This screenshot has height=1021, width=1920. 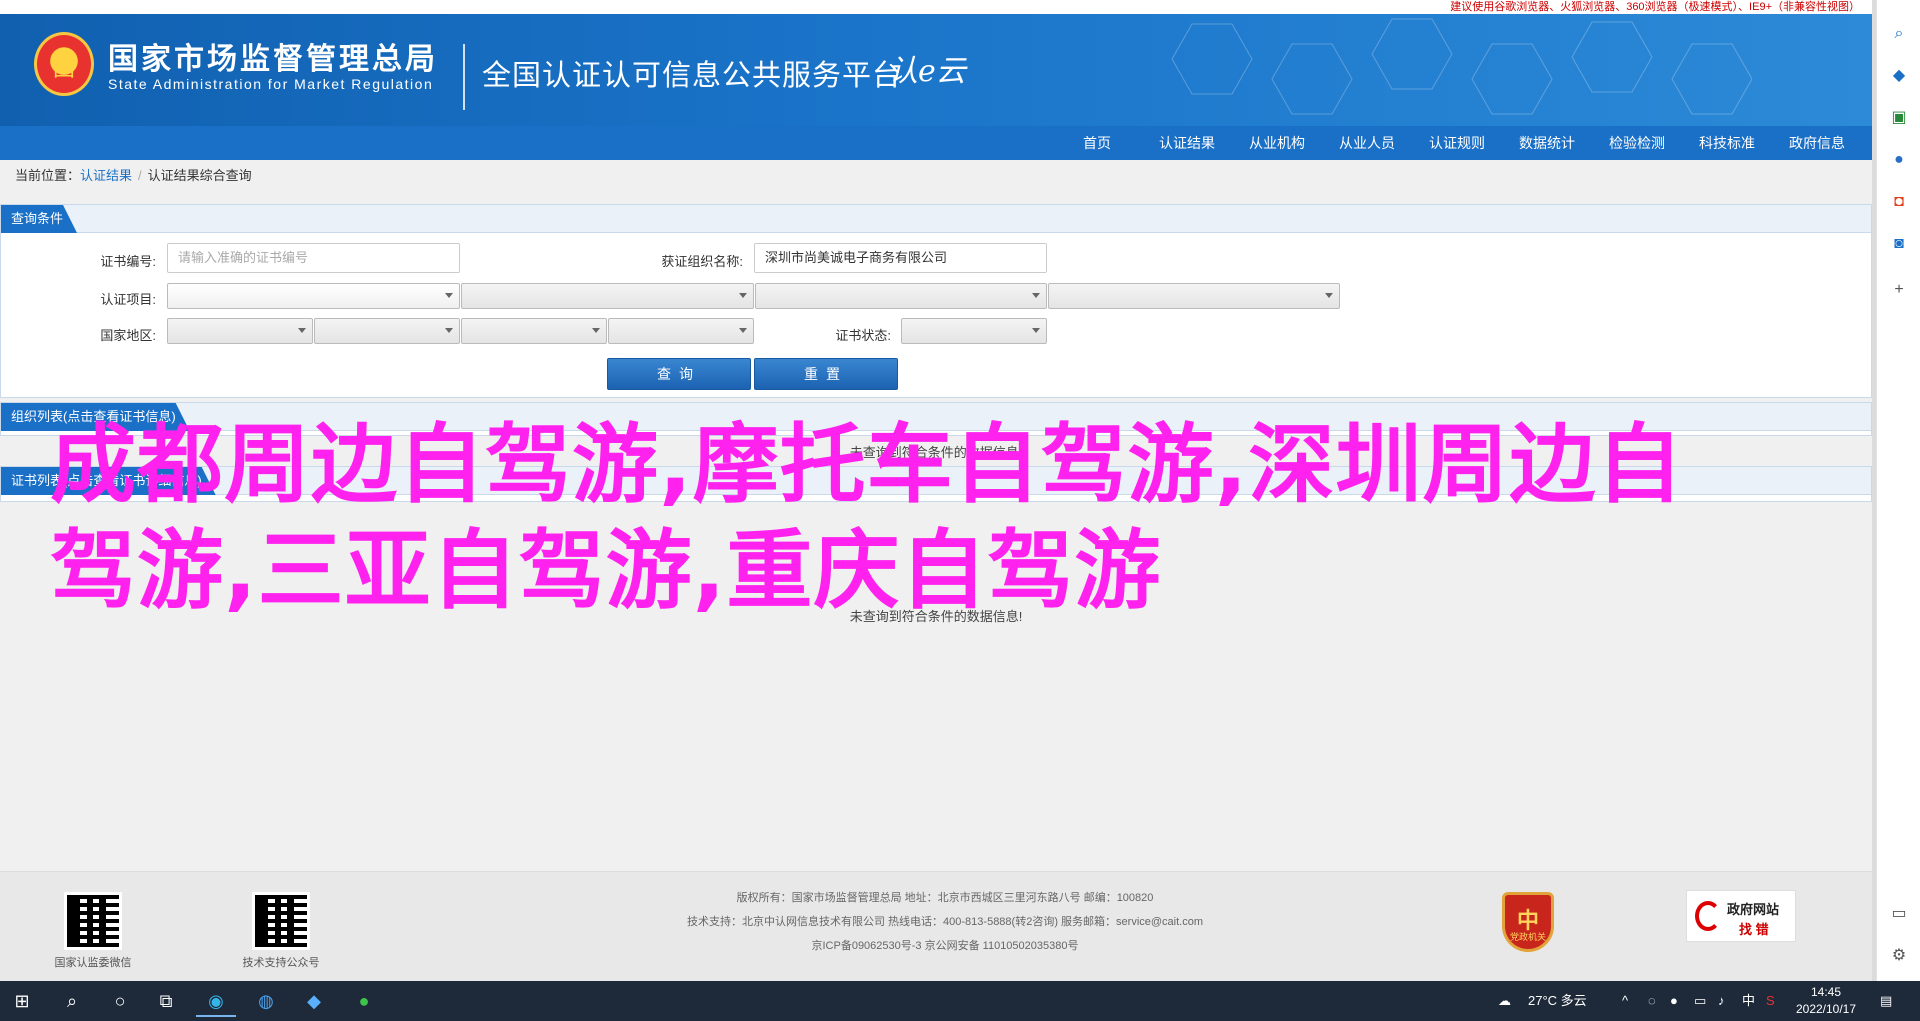 What do you see at coordinates (936, 219) in the screenshot?
I see `query-panel-header: 查询条件` at bounding box center [936, 219].